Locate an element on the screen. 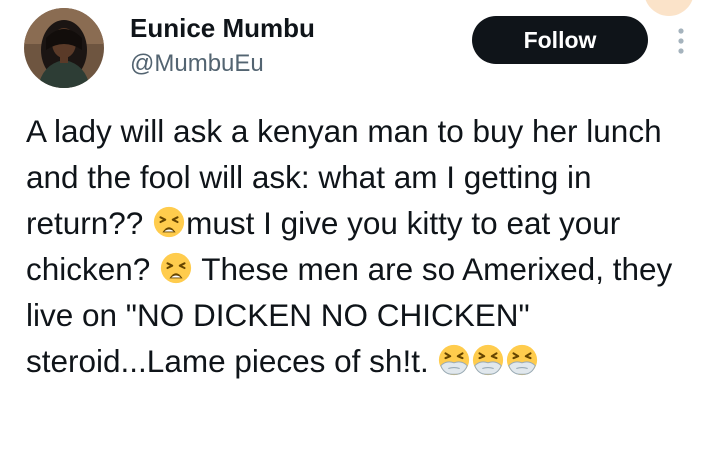 This screenshot has height=457, width=720. avatar is located at coordinates (64, 48).